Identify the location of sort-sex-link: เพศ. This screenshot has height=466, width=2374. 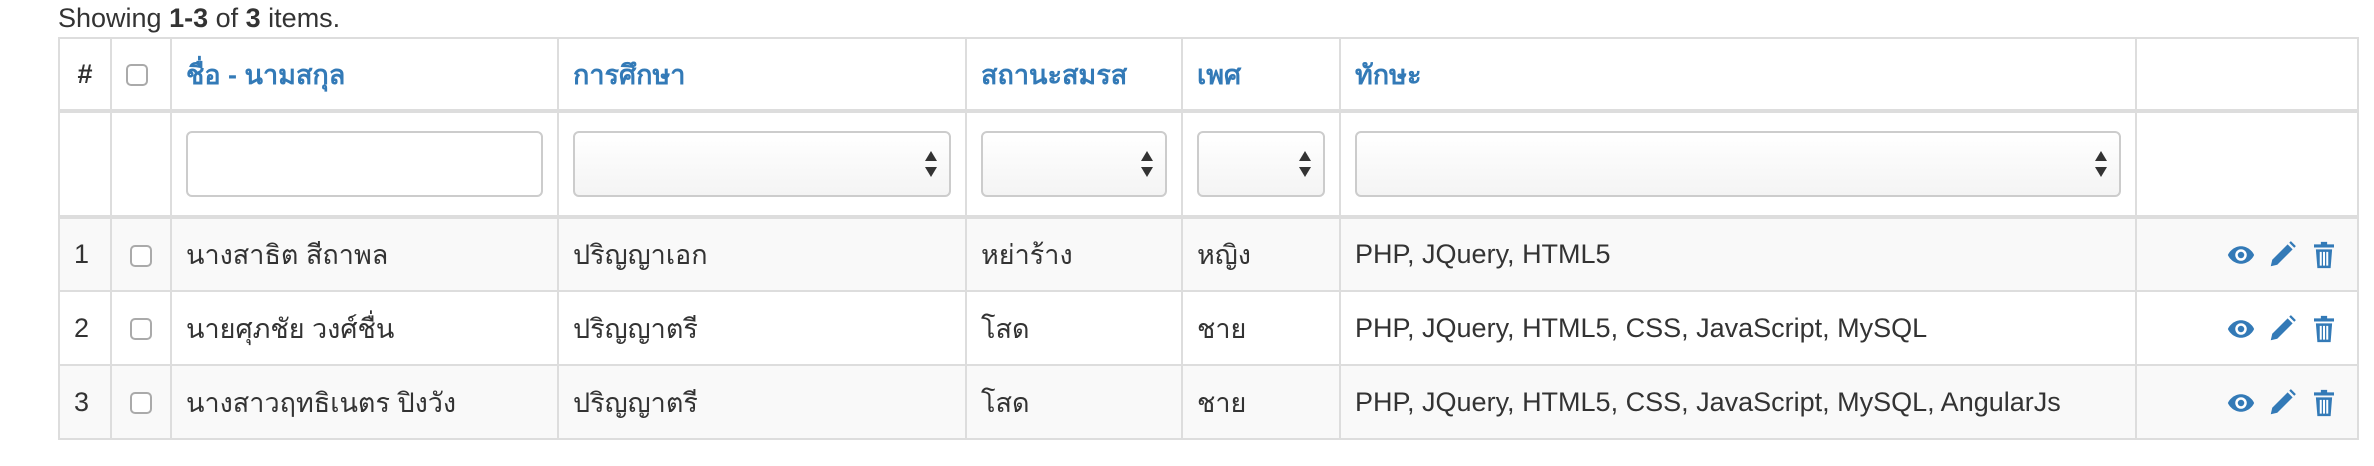
(1219, 75).